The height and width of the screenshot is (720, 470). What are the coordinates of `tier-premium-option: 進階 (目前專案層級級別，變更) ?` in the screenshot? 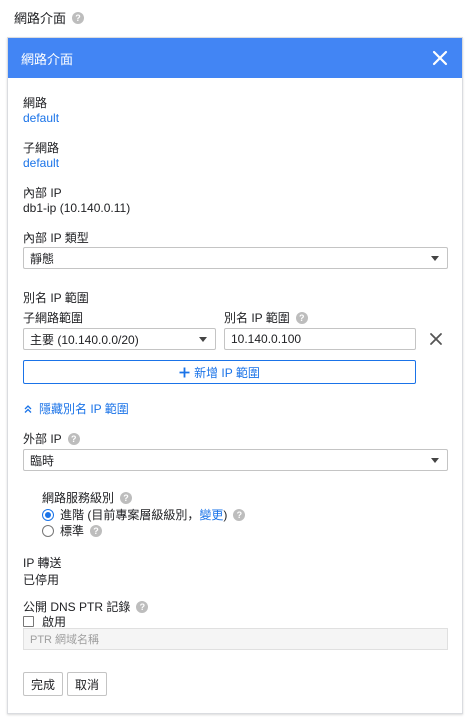 It's located at (144, 514).